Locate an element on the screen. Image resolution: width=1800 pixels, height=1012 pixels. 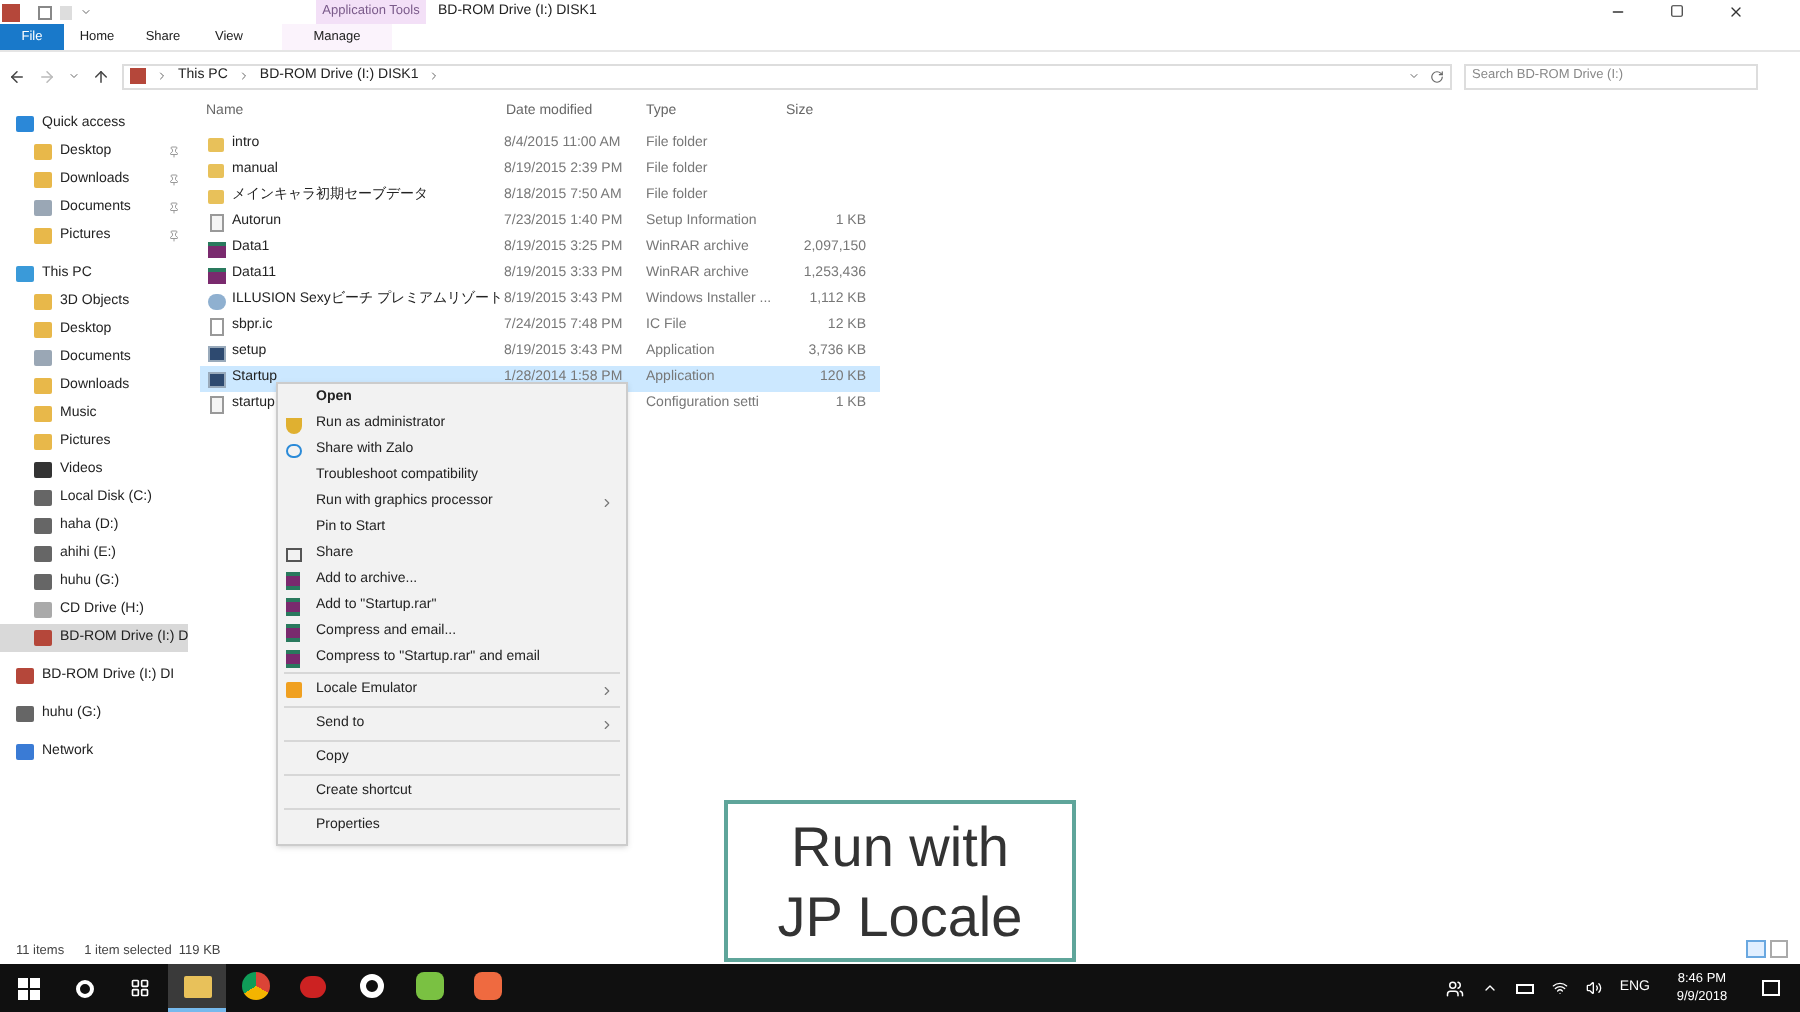
caption-card: Run with JP Locale is located at coordinates (900, 881).